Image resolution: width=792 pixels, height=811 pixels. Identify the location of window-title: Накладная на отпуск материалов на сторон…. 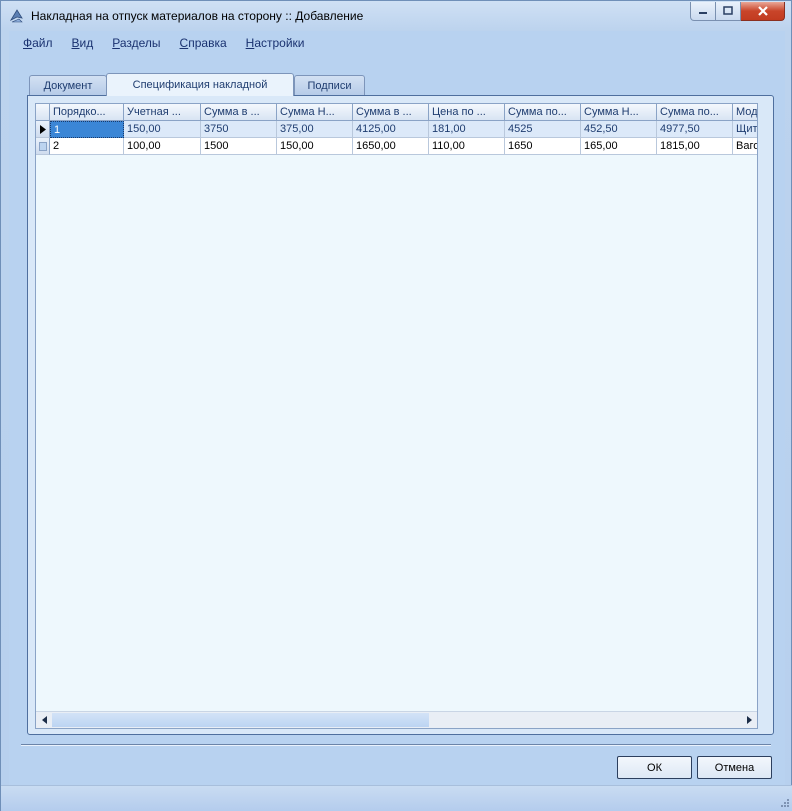
(197, 16).